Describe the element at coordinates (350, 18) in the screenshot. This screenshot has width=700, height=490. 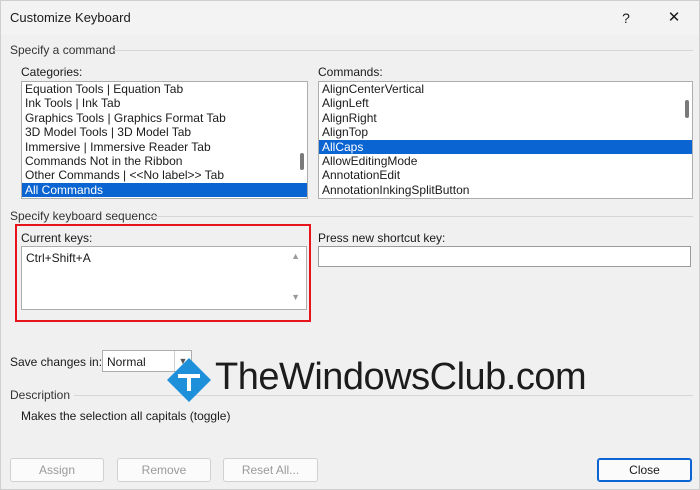
I see `title-bar: Customize Keyboard ? ✕` at that location.